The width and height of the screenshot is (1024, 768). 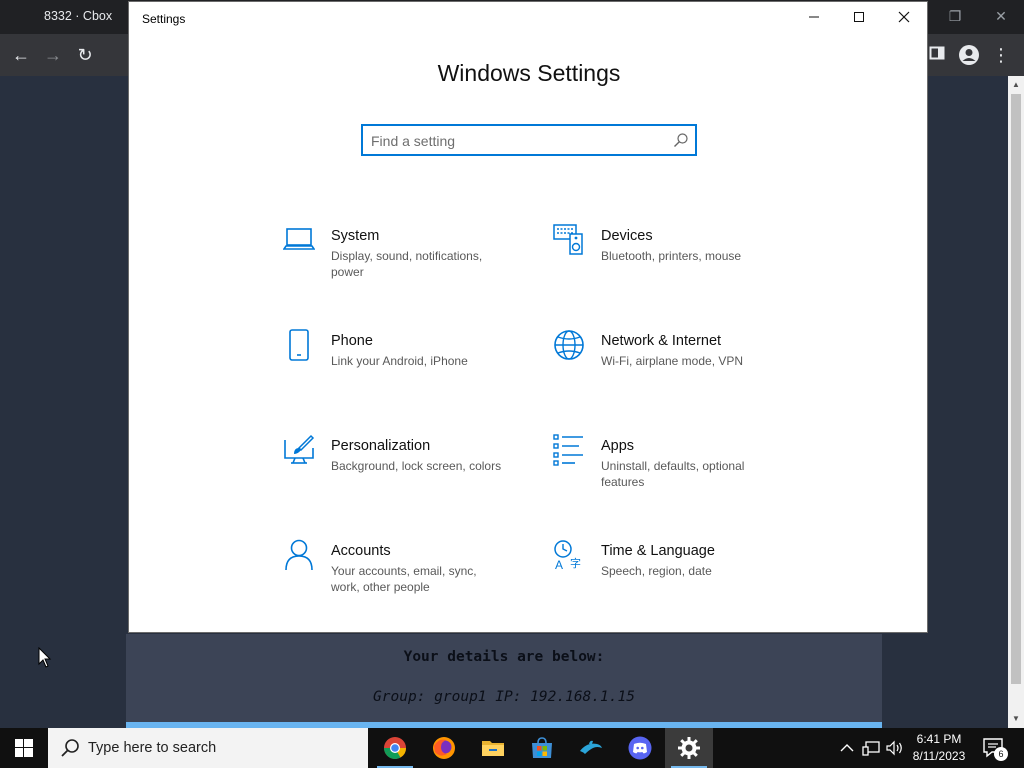 I want to click on scroll-up-arrow: ▲, so click(x=1016, y=85).